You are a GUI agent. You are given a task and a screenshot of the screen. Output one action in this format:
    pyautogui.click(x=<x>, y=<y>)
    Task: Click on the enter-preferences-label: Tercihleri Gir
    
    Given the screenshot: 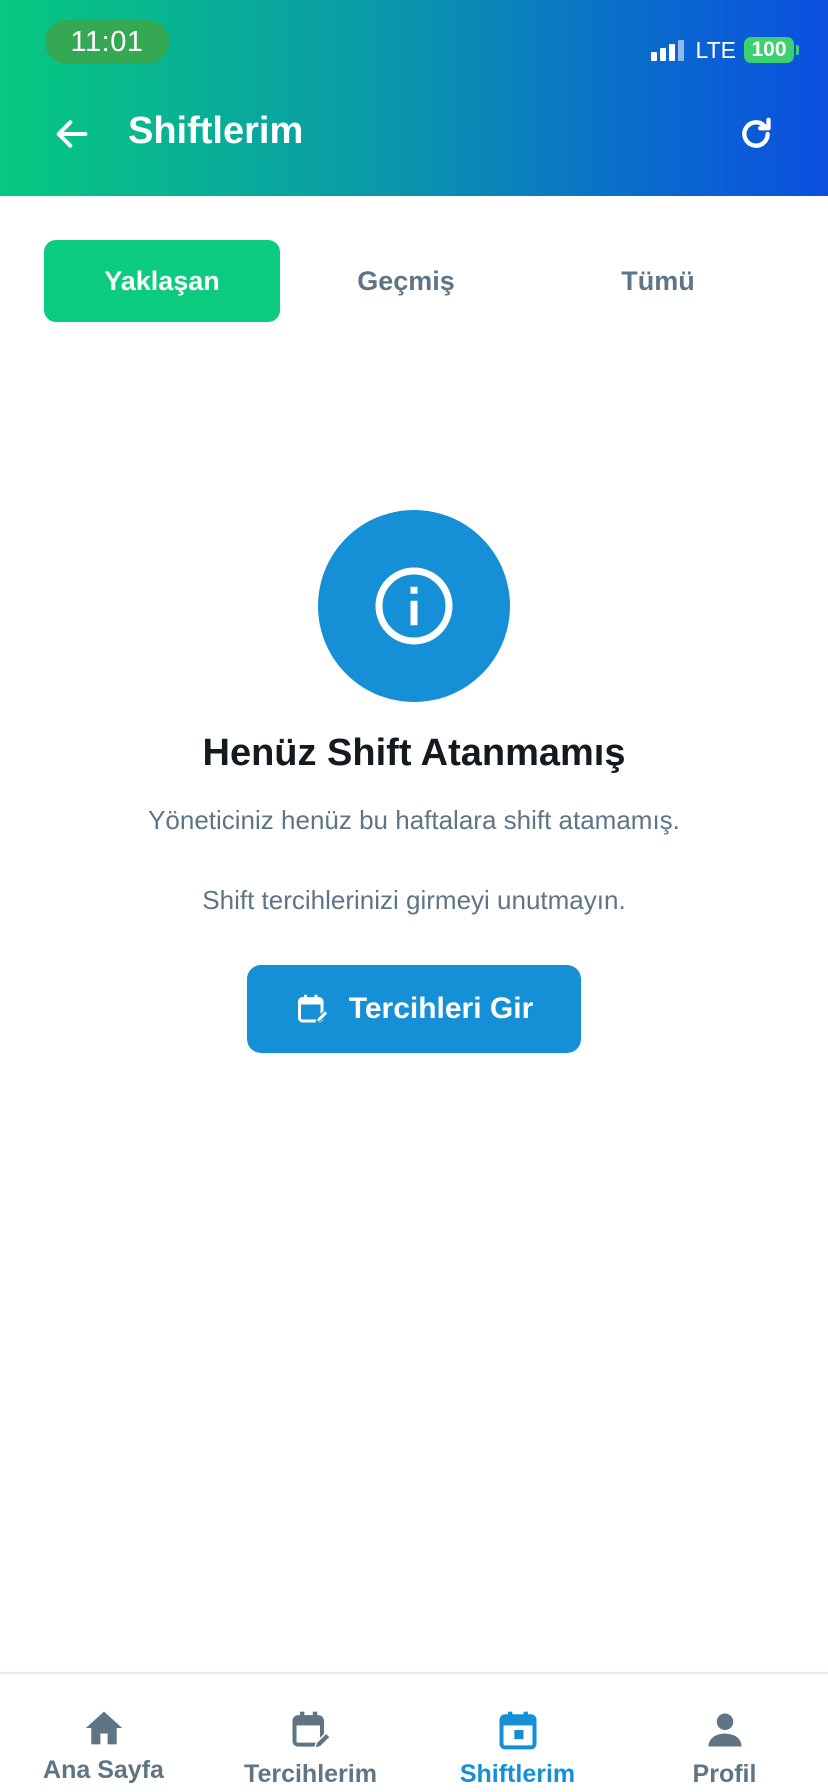 What is the action you would take?
    pyautogui.click(x=441, y=1008)
    